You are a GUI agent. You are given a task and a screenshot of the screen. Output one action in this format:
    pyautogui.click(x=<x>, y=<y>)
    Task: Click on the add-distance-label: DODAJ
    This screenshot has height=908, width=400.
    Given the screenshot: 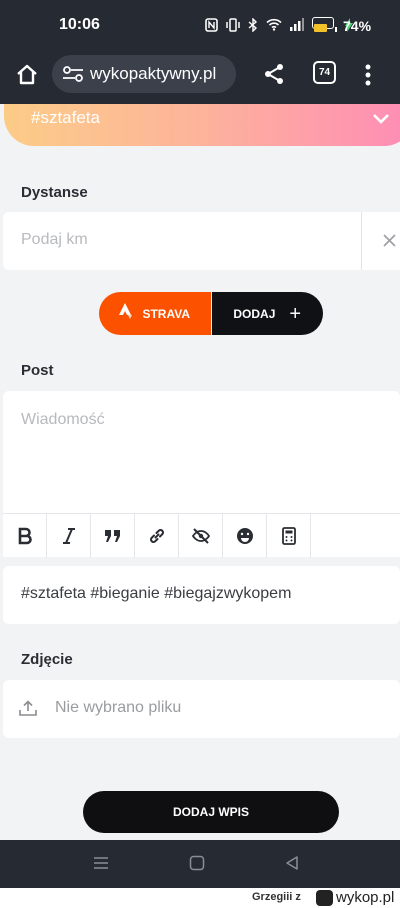 What is the action you would take?
    pyautogui.click(x=254, y=313)
    